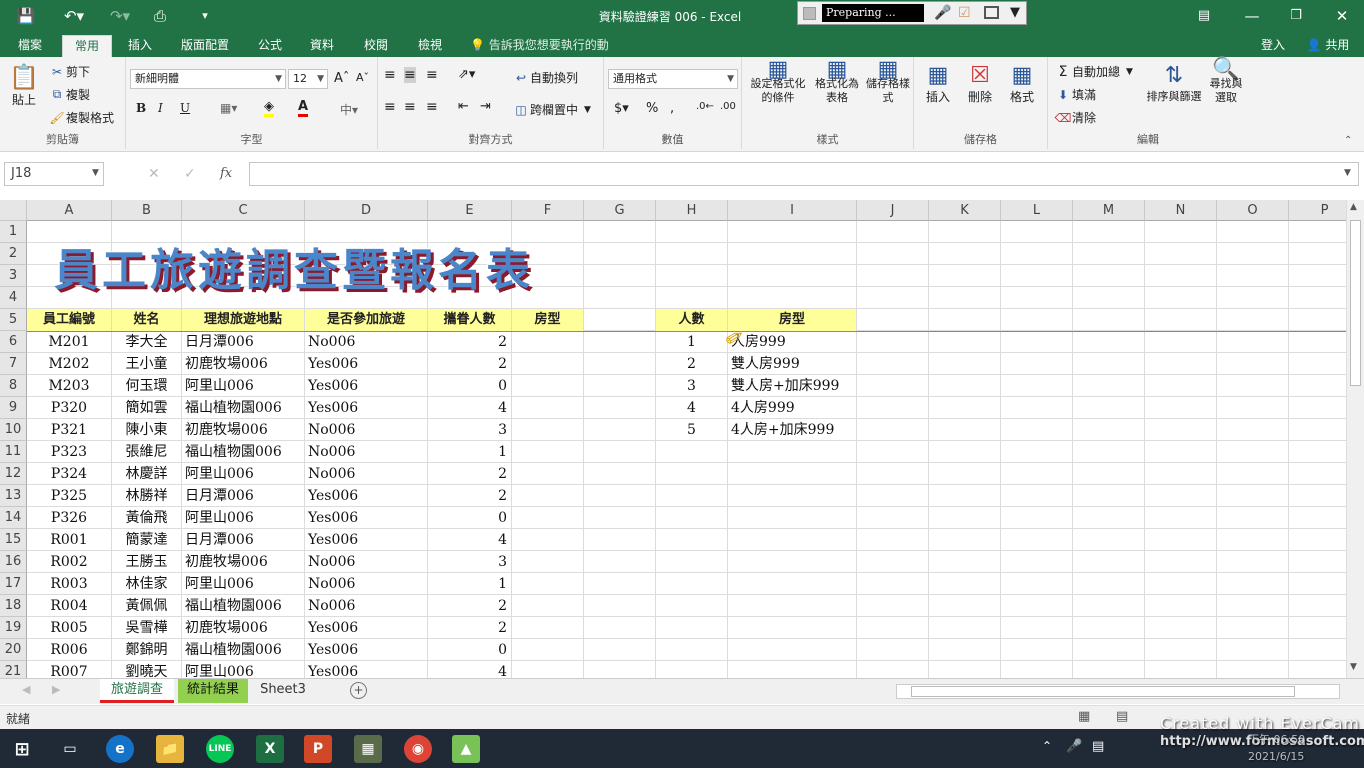 Image resolution: width=1364 pixels, height=768 pixels. I want to click on fill-button: ⬇ 填滿, so click(1075, 94).